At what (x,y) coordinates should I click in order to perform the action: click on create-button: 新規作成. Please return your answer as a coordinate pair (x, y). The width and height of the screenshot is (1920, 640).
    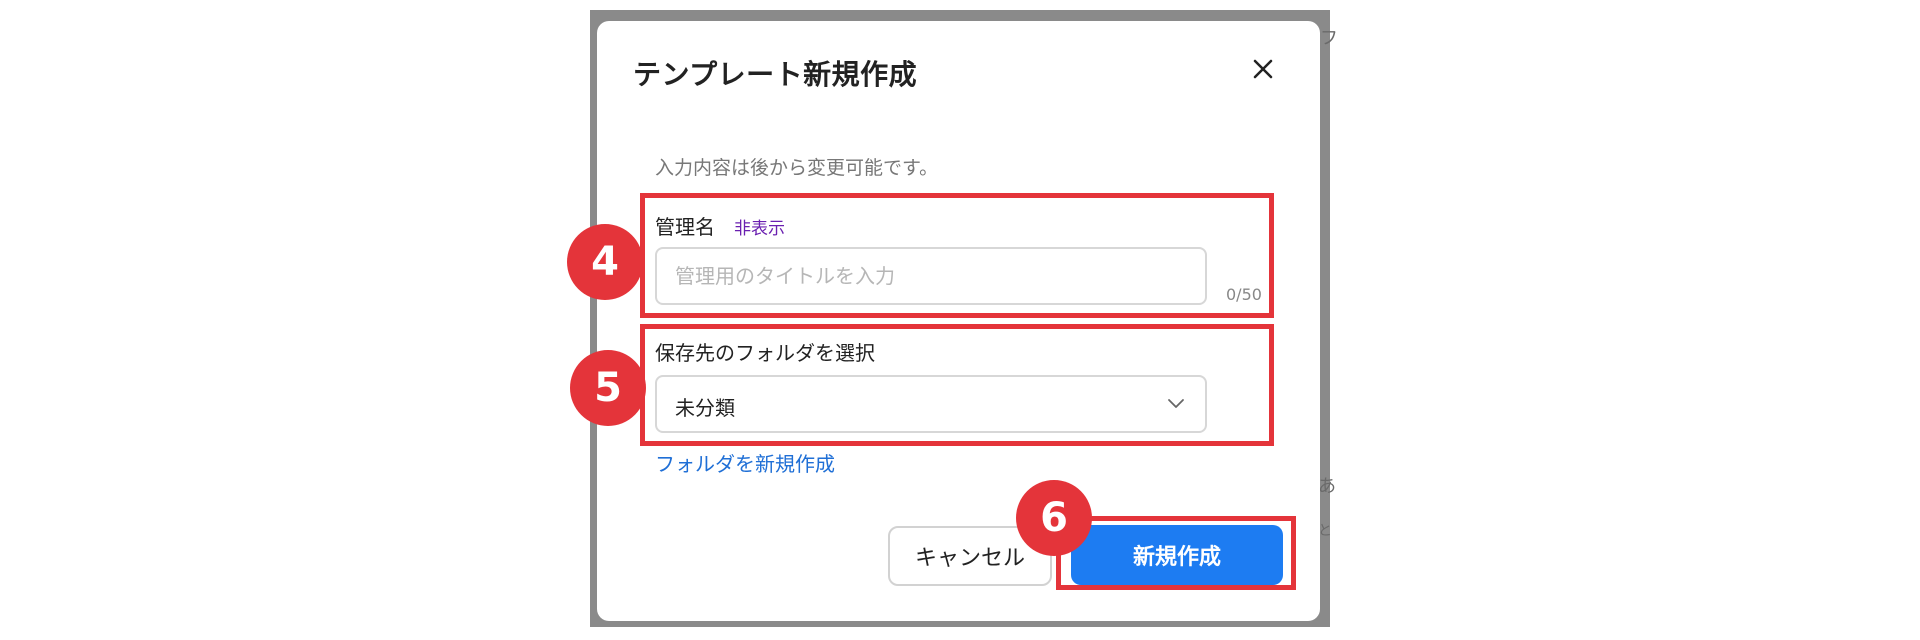
    Looking at the image, I should click on (1177, 555).